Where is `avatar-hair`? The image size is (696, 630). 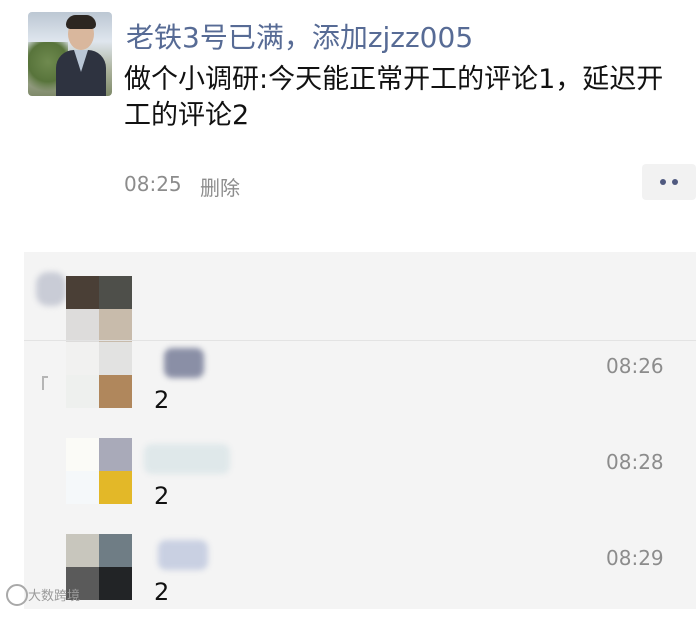 avatar-hair is located at coordinates (81, 22).